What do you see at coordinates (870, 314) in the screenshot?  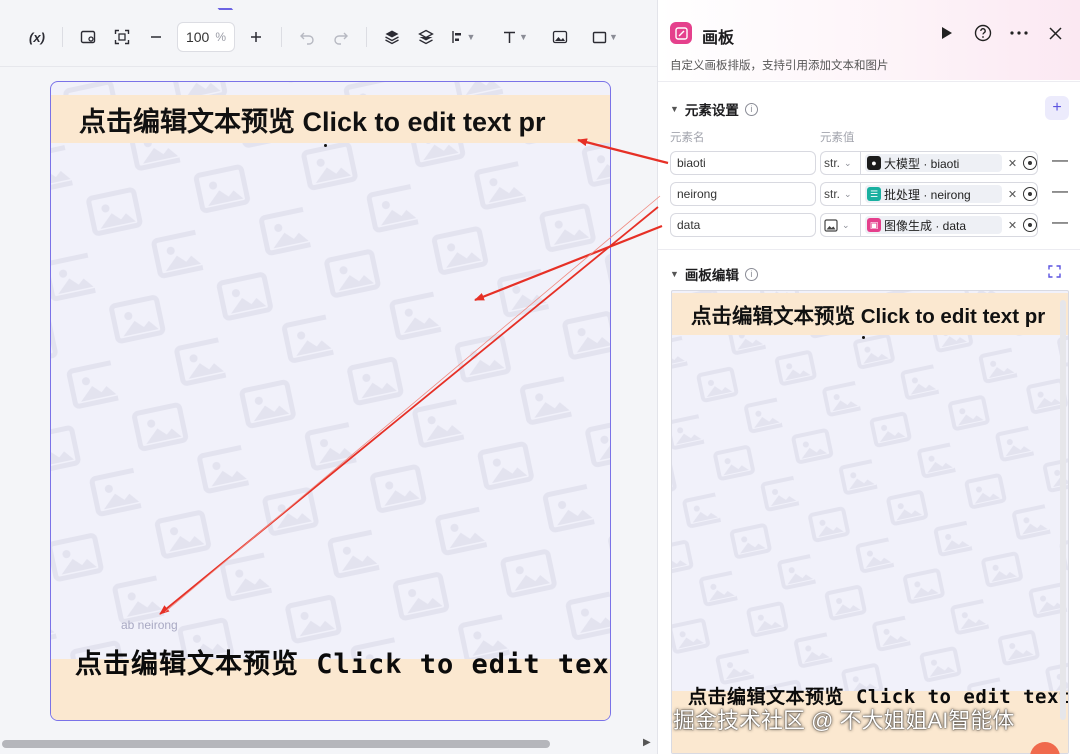 I see `preview-title-text: 点击编辑文本预览 Click to edit text pr` at bounding box center [870, 314].